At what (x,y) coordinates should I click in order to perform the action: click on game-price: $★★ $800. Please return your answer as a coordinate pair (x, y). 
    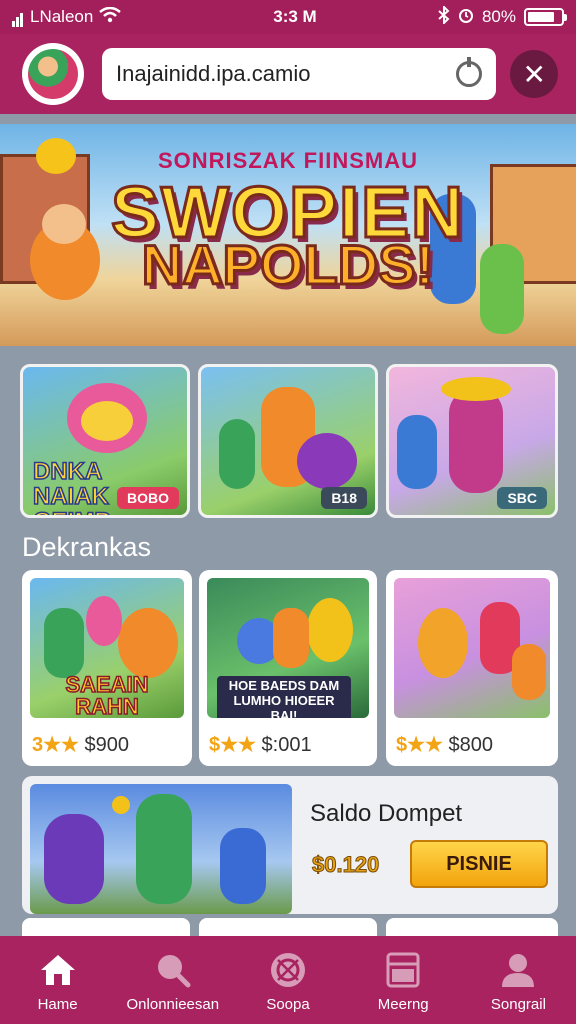
    Looking at the image, I should click on (444, 744).